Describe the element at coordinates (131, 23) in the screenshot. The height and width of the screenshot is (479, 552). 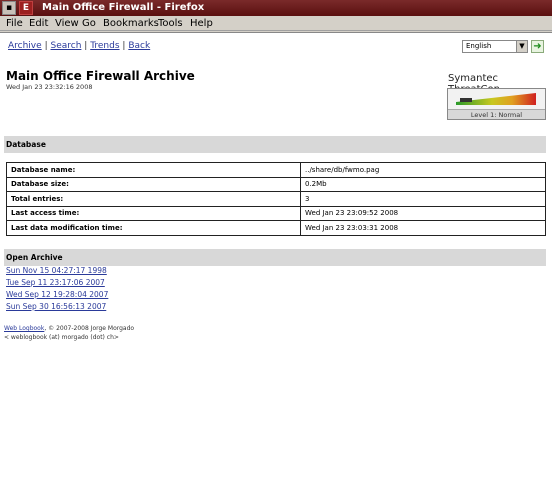
I see `menu-bookmarks: Bookmarks` at that location.